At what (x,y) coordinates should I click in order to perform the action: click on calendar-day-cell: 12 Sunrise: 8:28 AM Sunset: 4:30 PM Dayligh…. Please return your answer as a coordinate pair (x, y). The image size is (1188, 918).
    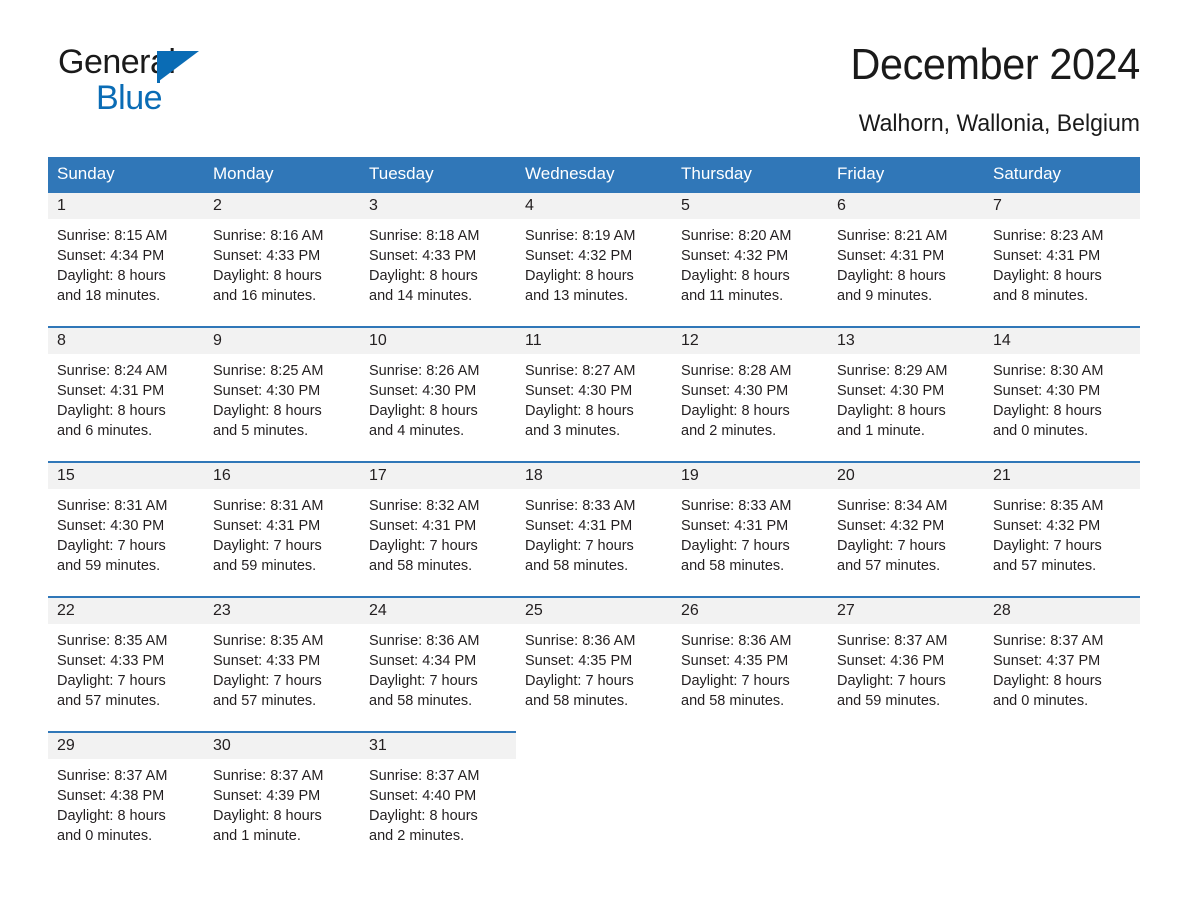
    Looking at the image, I should click on (750, 393).